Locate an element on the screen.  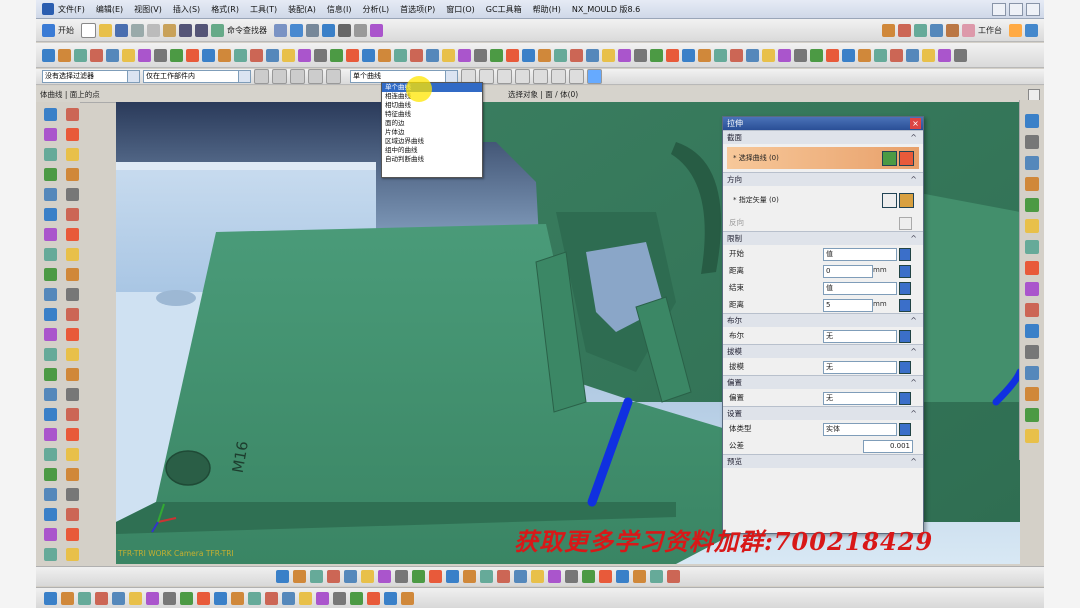
undo-icon is located at coordinates (185, 30).